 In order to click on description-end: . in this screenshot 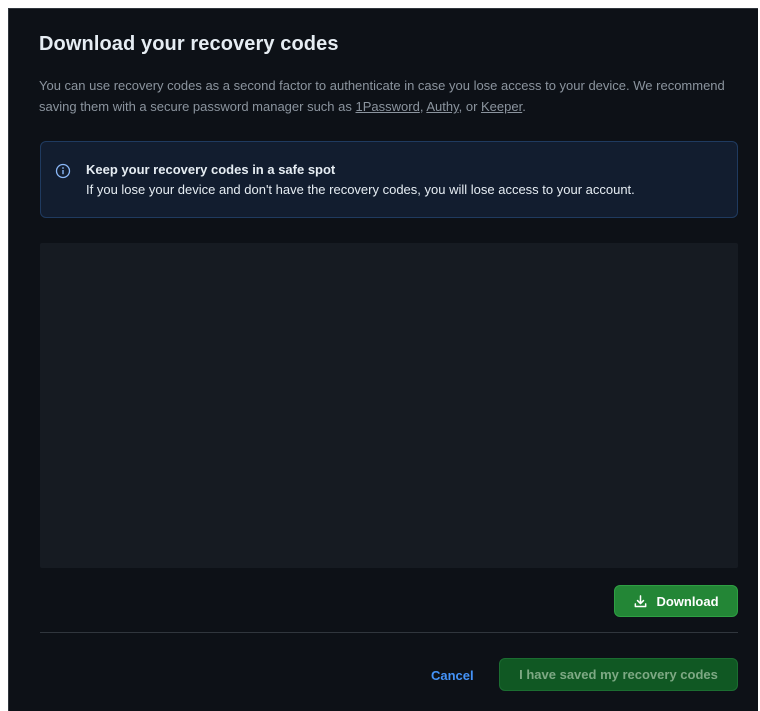, I will do `click(524, 106)`.